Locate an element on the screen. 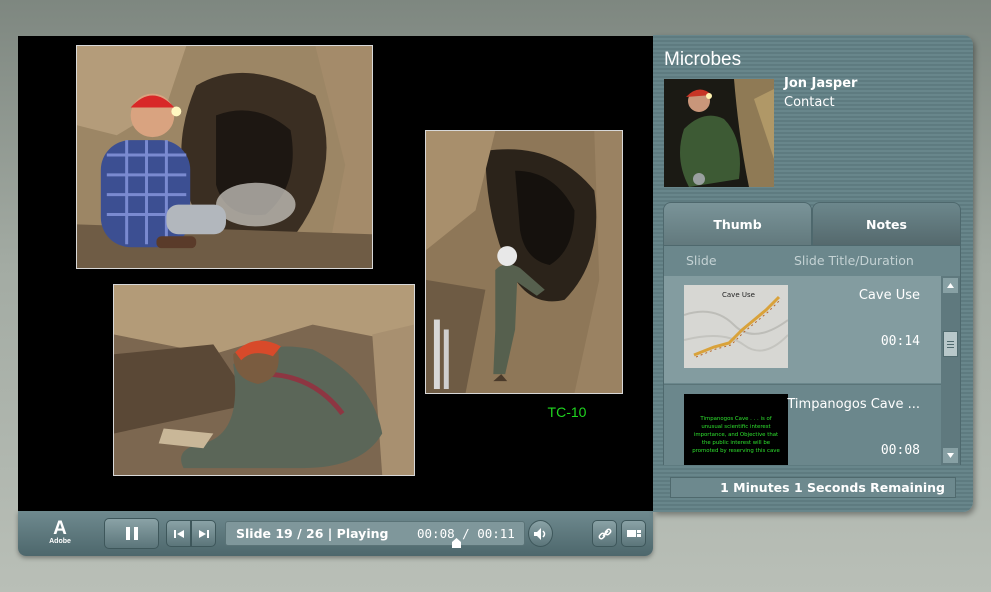 The image size is (991, 592). next-slide-button is located at coordinates (203, 533).